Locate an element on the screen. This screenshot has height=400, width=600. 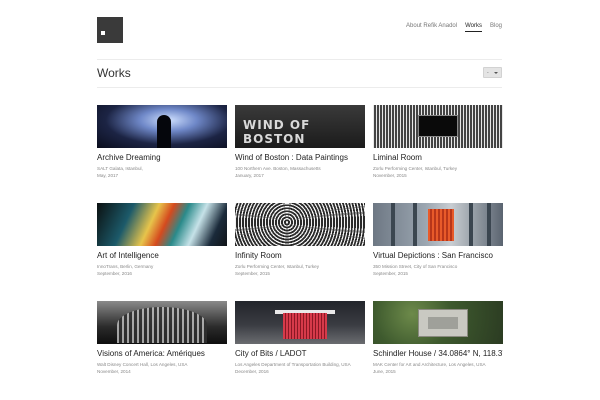
work-title: Art of Intelligence is located at coordinates (162, 256).